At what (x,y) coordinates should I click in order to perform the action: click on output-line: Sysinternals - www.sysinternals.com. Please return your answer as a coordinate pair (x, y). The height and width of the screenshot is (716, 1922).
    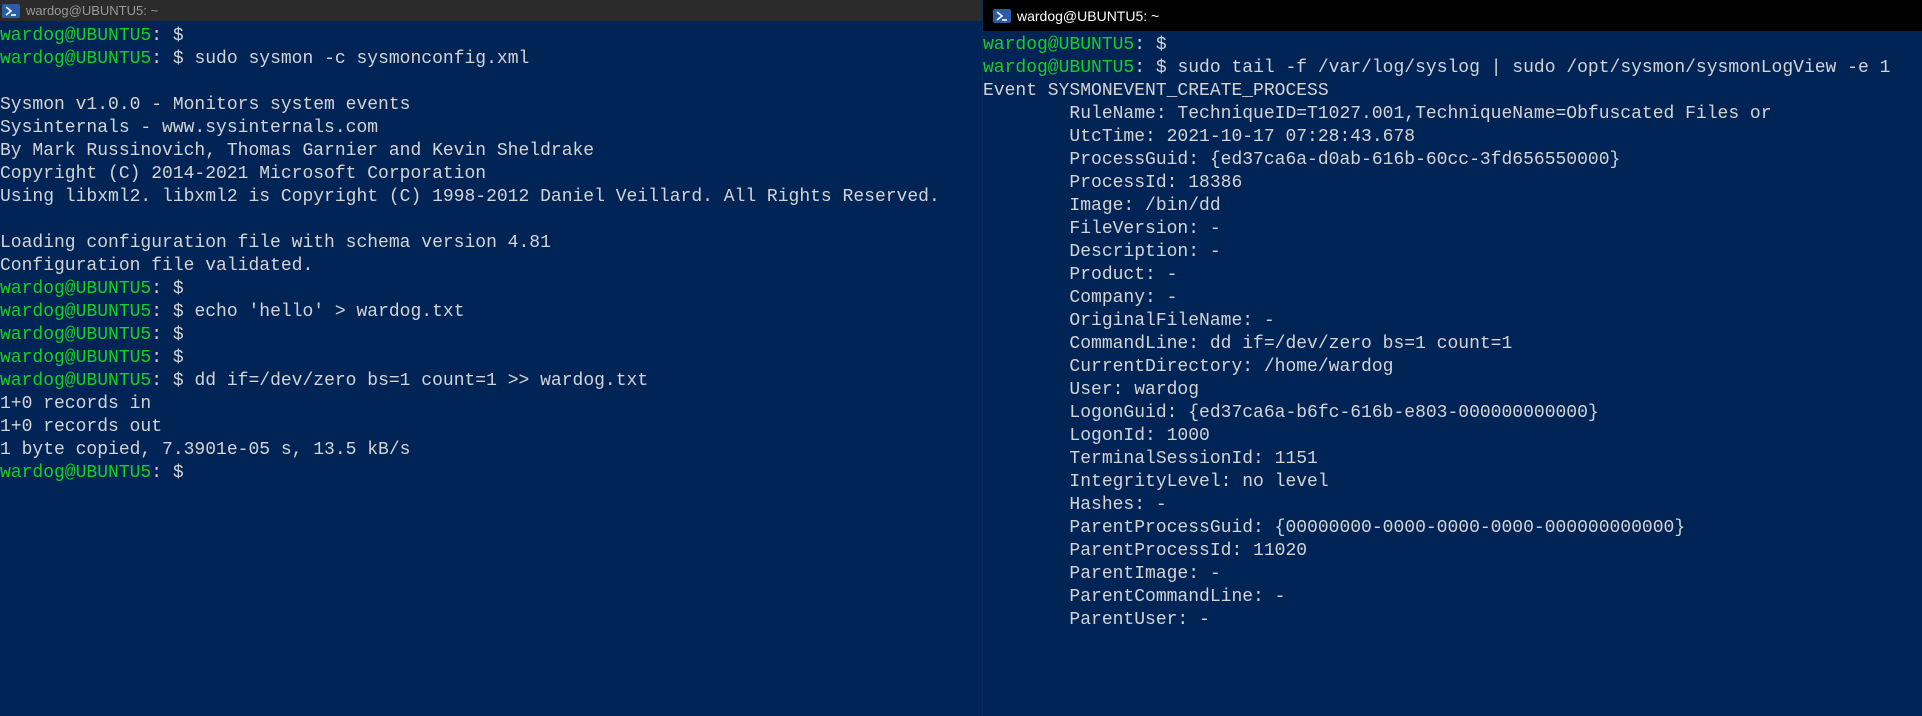
    Looking at the image, I should click on (189, 128).